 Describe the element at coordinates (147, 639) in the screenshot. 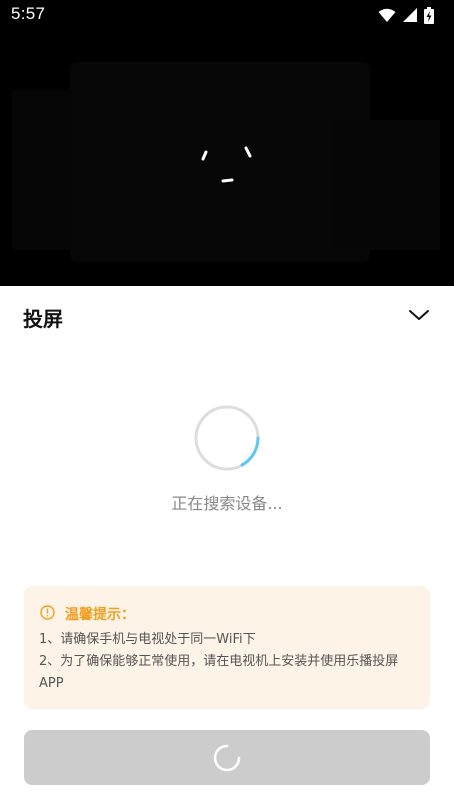

I see `tips-line-1: 1、请确保手机与电视处于同一WiFi下` at that location.